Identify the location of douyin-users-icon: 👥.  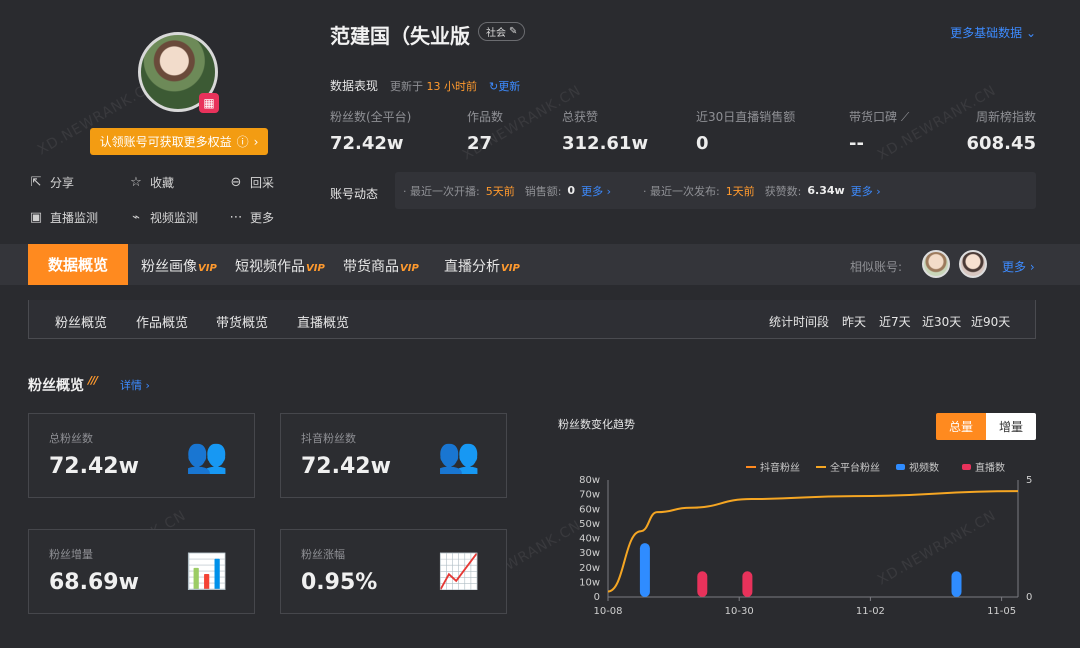
(458, 456).